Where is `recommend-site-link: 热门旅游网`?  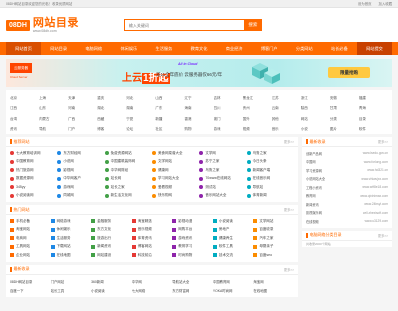
recommend-site-link: 热门旅游网 is located at coordinates (33, 170).